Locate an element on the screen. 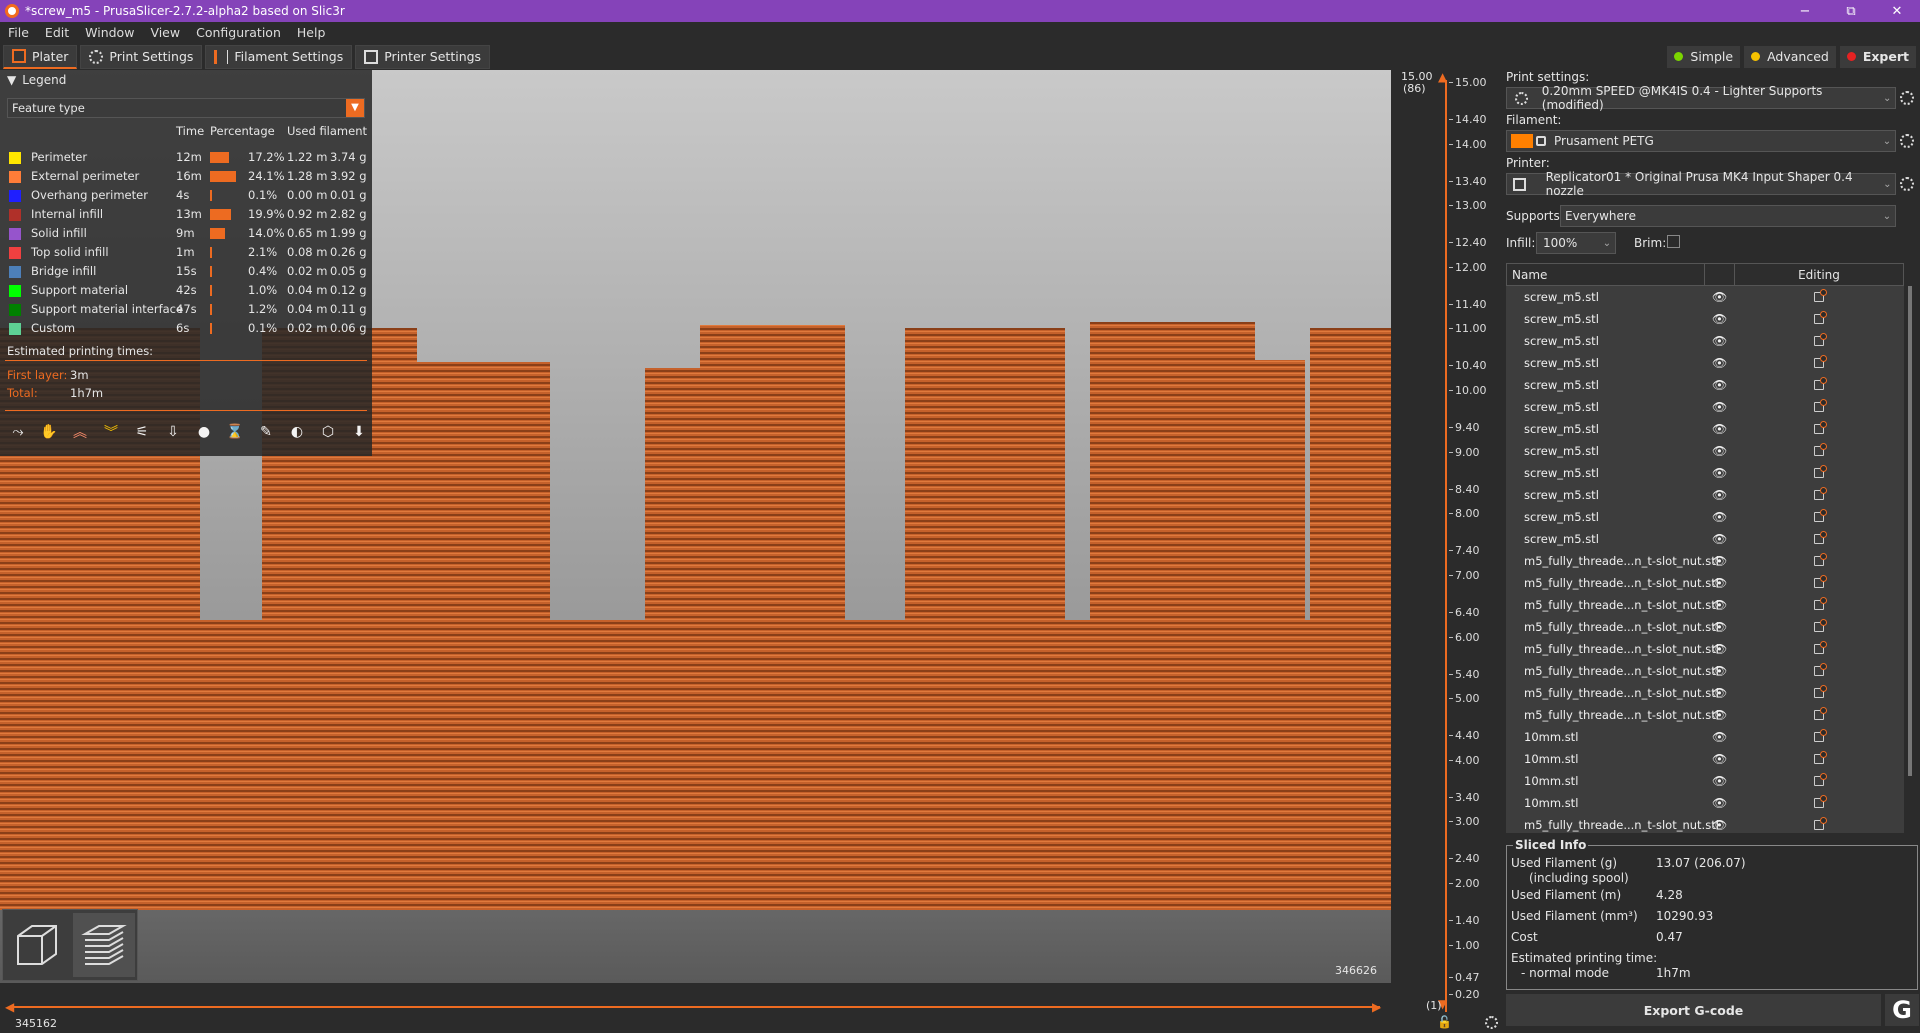 Image resolution: width=1920 pixels, height=1033 pixels. menu-view: View is located at coordinates (165, 32).